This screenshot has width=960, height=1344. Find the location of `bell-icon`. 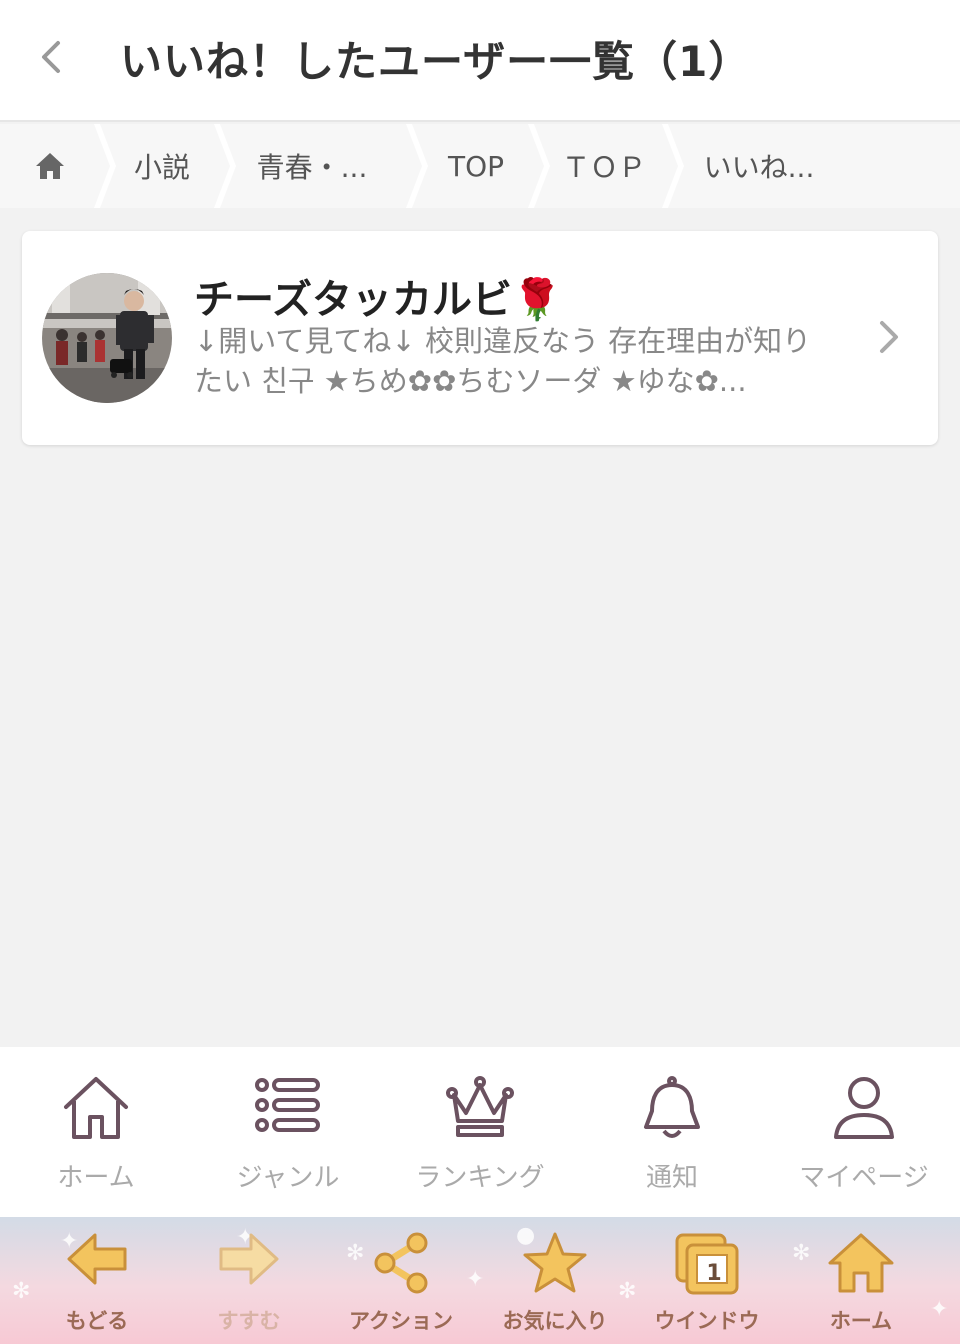

bell-icon is located at coordinates (672, 1107).